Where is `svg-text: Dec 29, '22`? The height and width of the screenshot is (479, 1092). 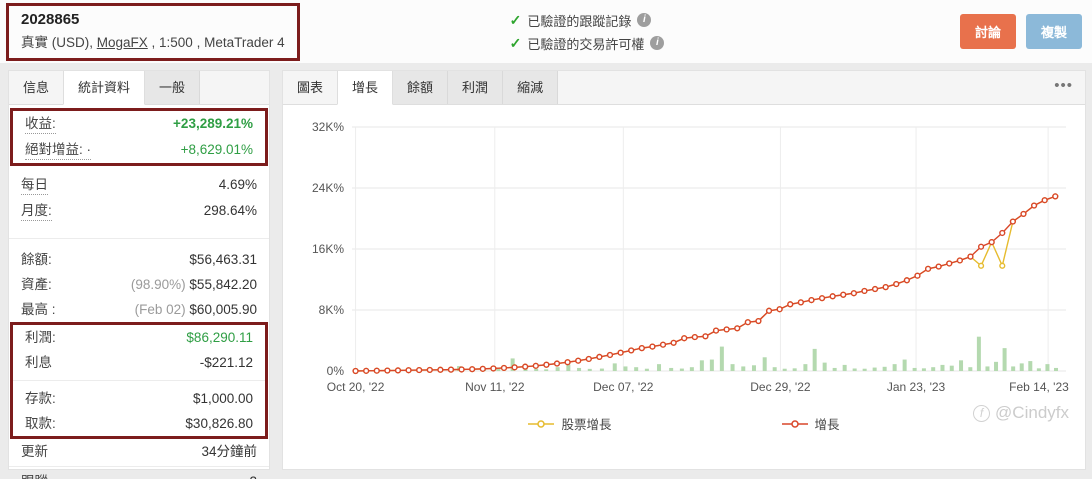
svg-text: Dec 29, '22 is located at coordinates (780, 387).